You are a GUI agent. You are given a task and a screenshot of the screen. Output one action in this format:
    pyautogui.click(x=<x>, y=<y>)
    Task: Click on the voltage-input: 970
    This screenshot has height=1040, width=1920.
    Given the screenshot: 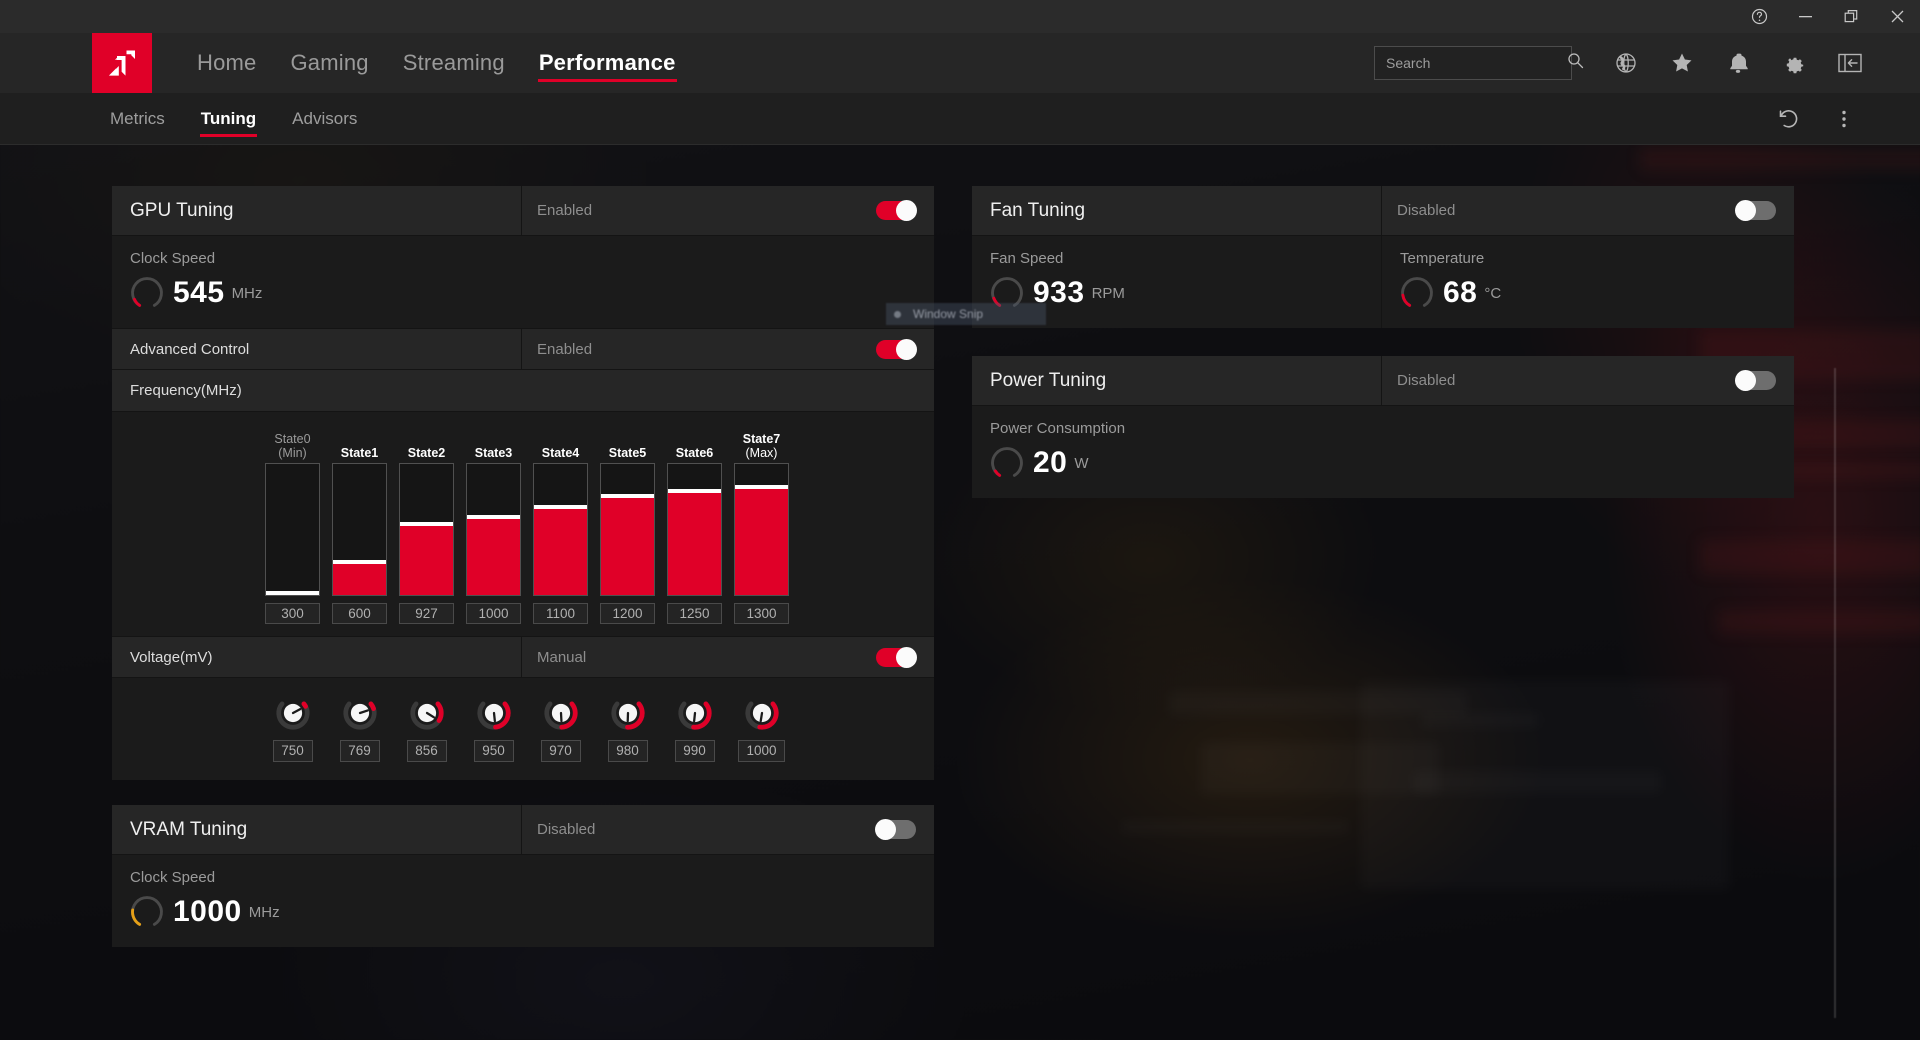 What is the action you would take?
    pyautogui.click(x=560, y=751)
    